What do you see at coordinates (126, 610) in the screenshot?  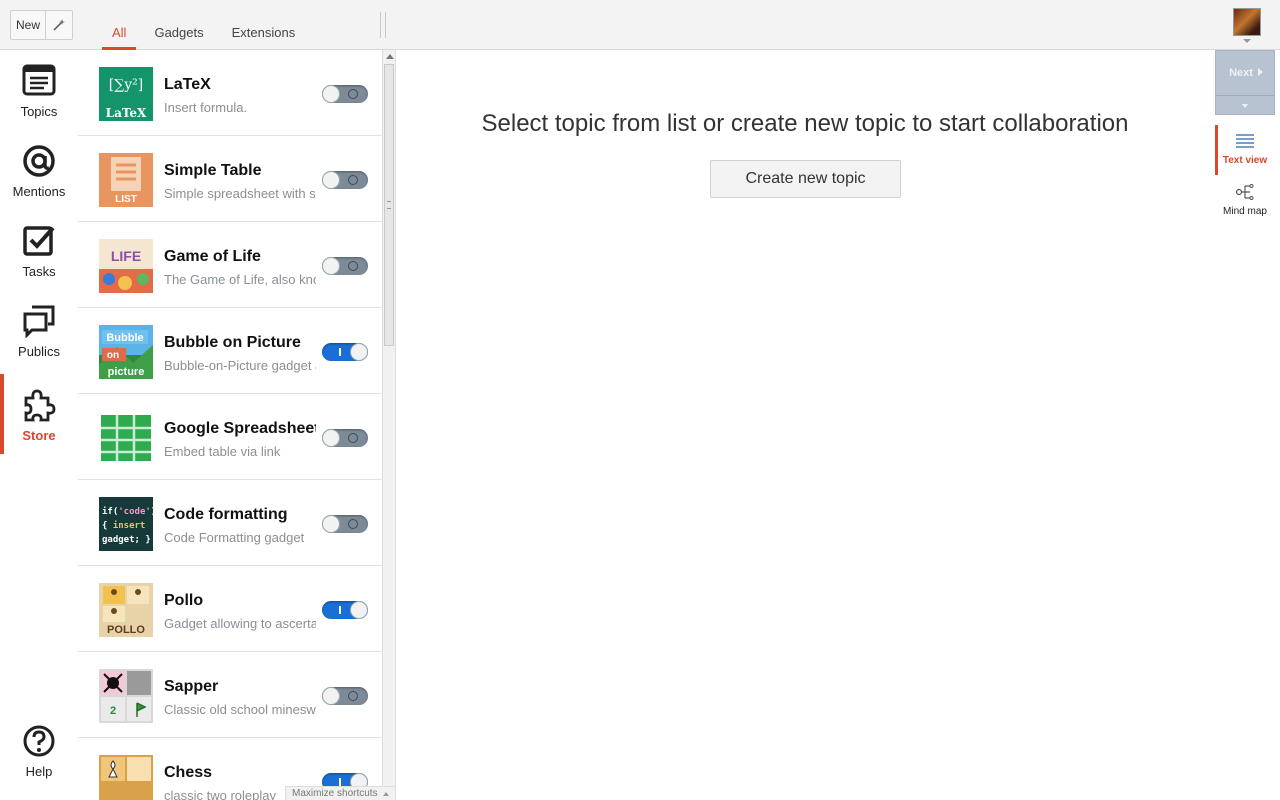 I see `pollo-thumbnail: POLLO` at bounding box center [126, 610].